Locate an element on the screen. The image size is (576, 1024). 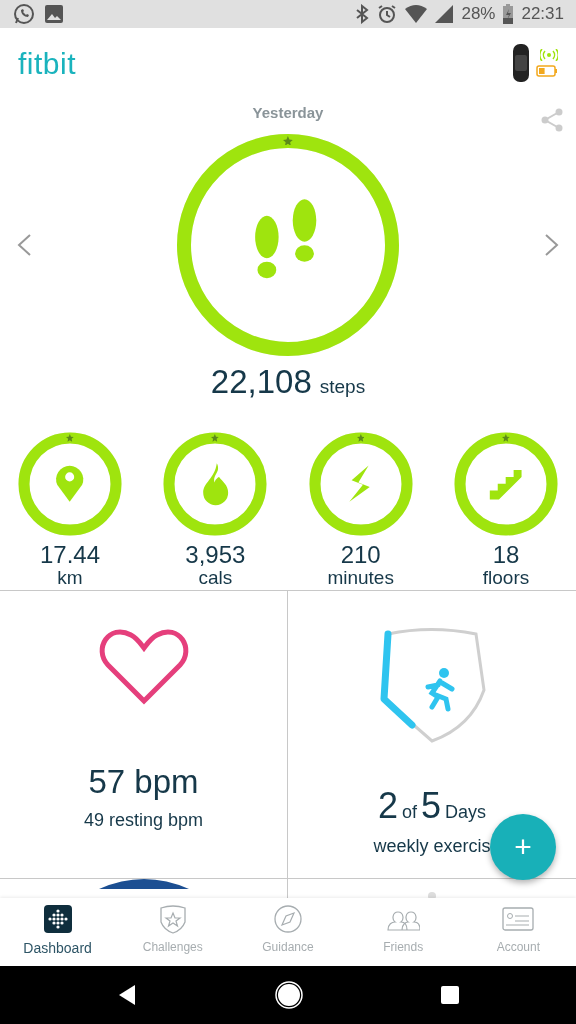
gauge-icon is located at coordinates (143, 884).